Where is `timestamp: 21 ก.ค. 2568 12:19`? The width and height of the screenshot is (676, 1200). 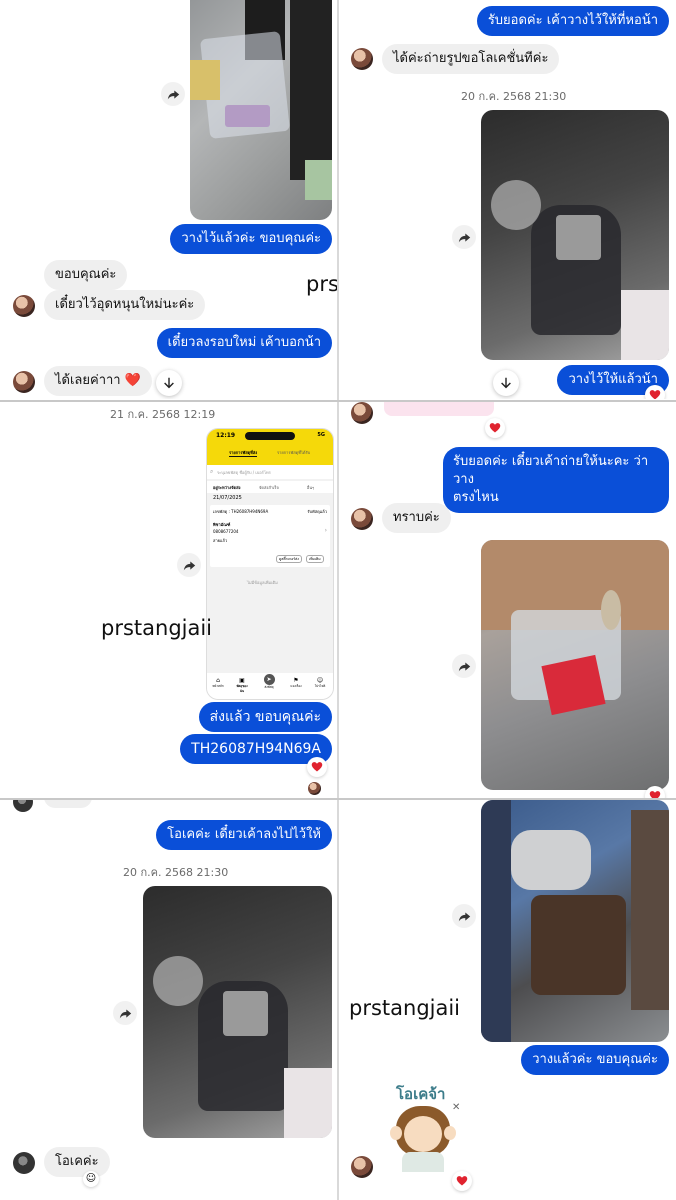
timestamp: 21 ก.ค. 2568 12:19 is located at coordinates (163, 414).